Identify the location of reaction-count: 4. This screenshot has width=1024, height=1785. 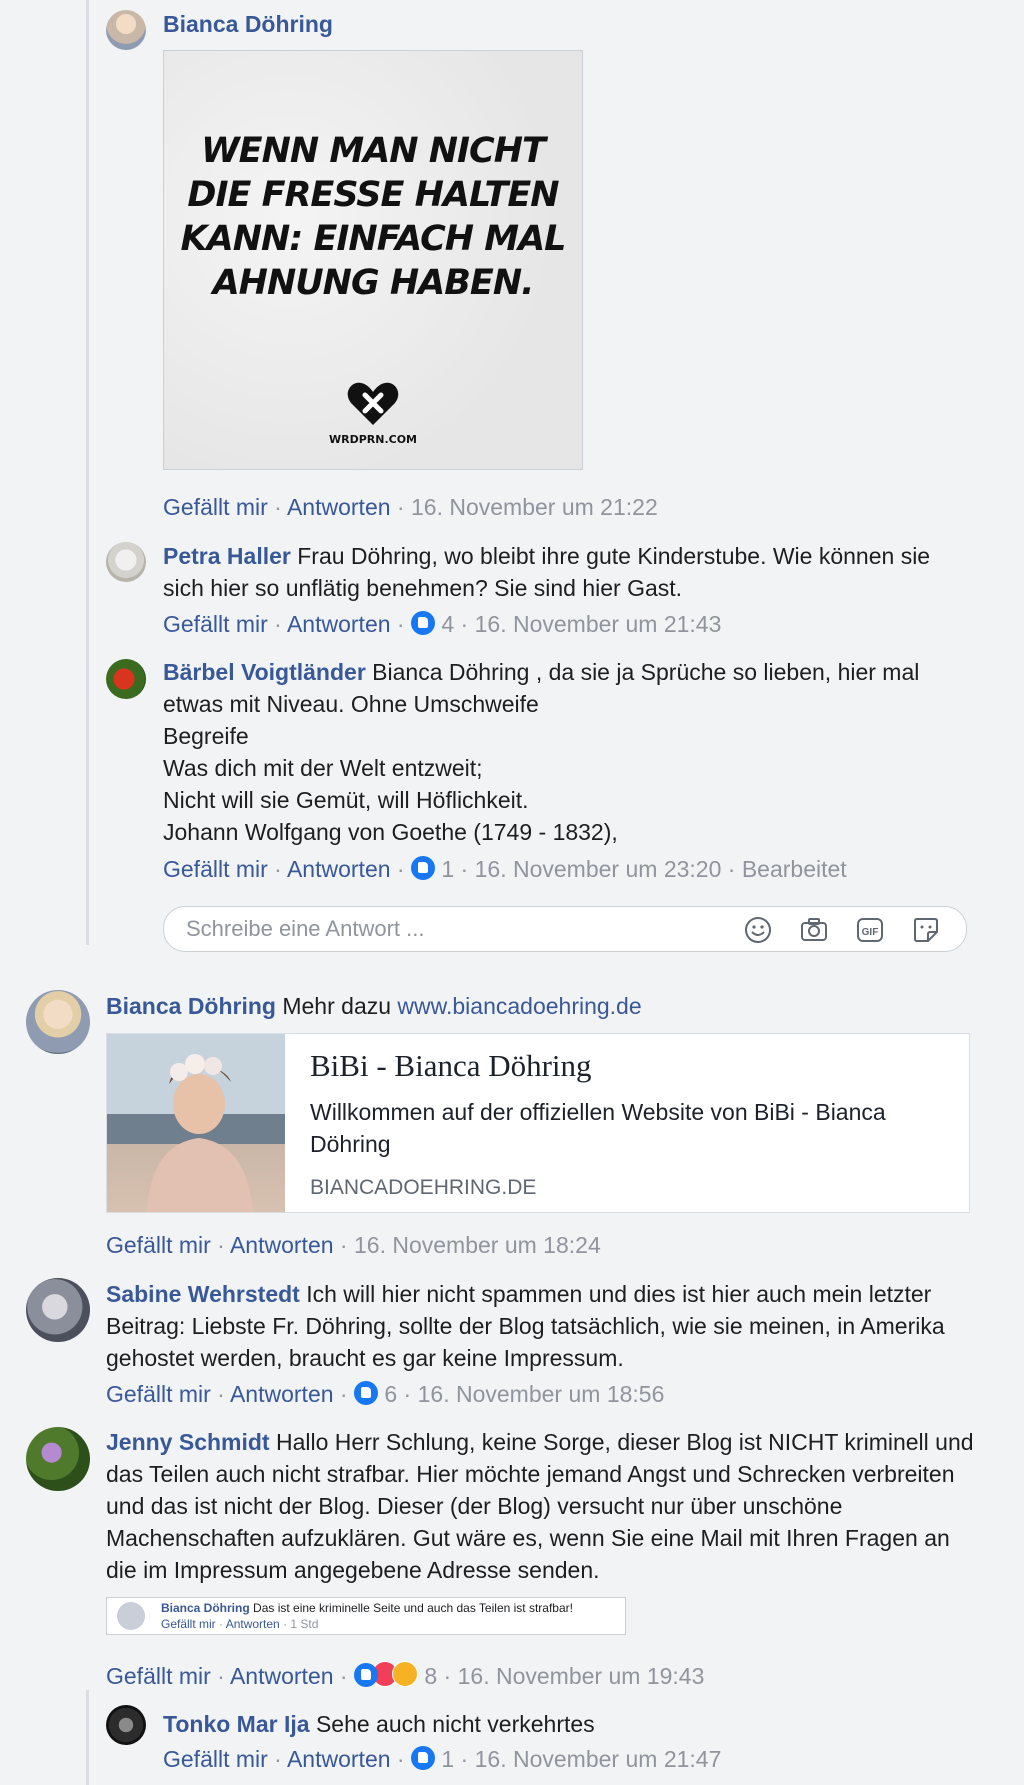
(447, 624).